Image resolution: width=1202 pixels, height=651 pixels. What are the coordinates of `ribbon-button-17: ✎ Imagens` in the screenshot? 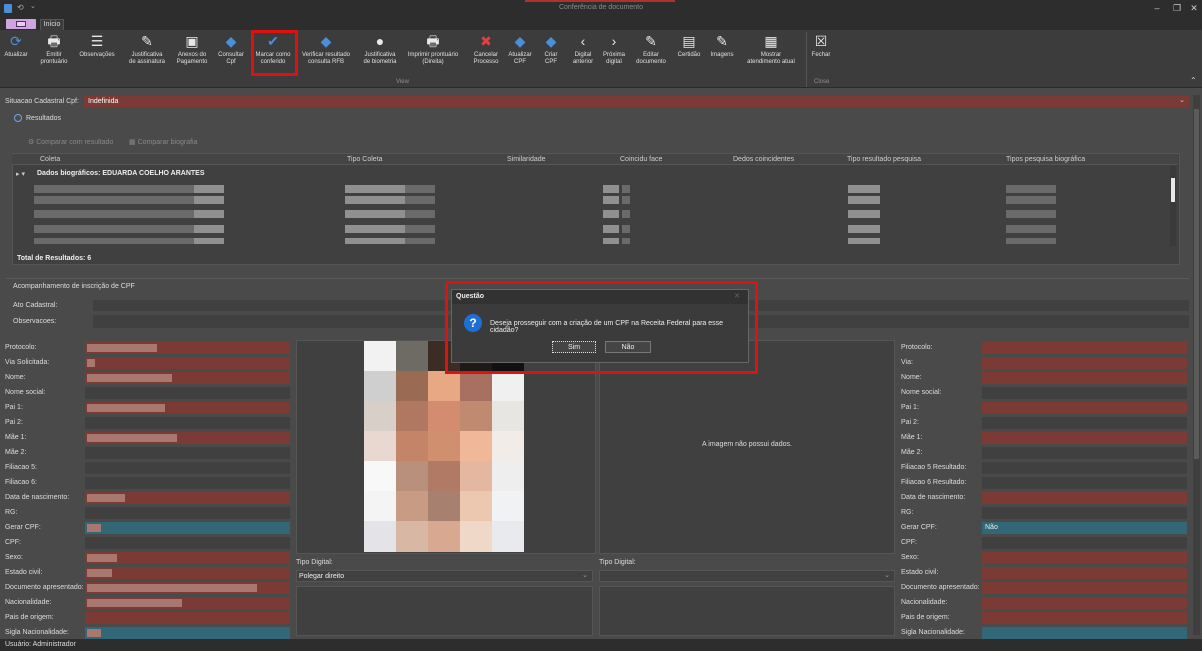 It's located at (722, 55).